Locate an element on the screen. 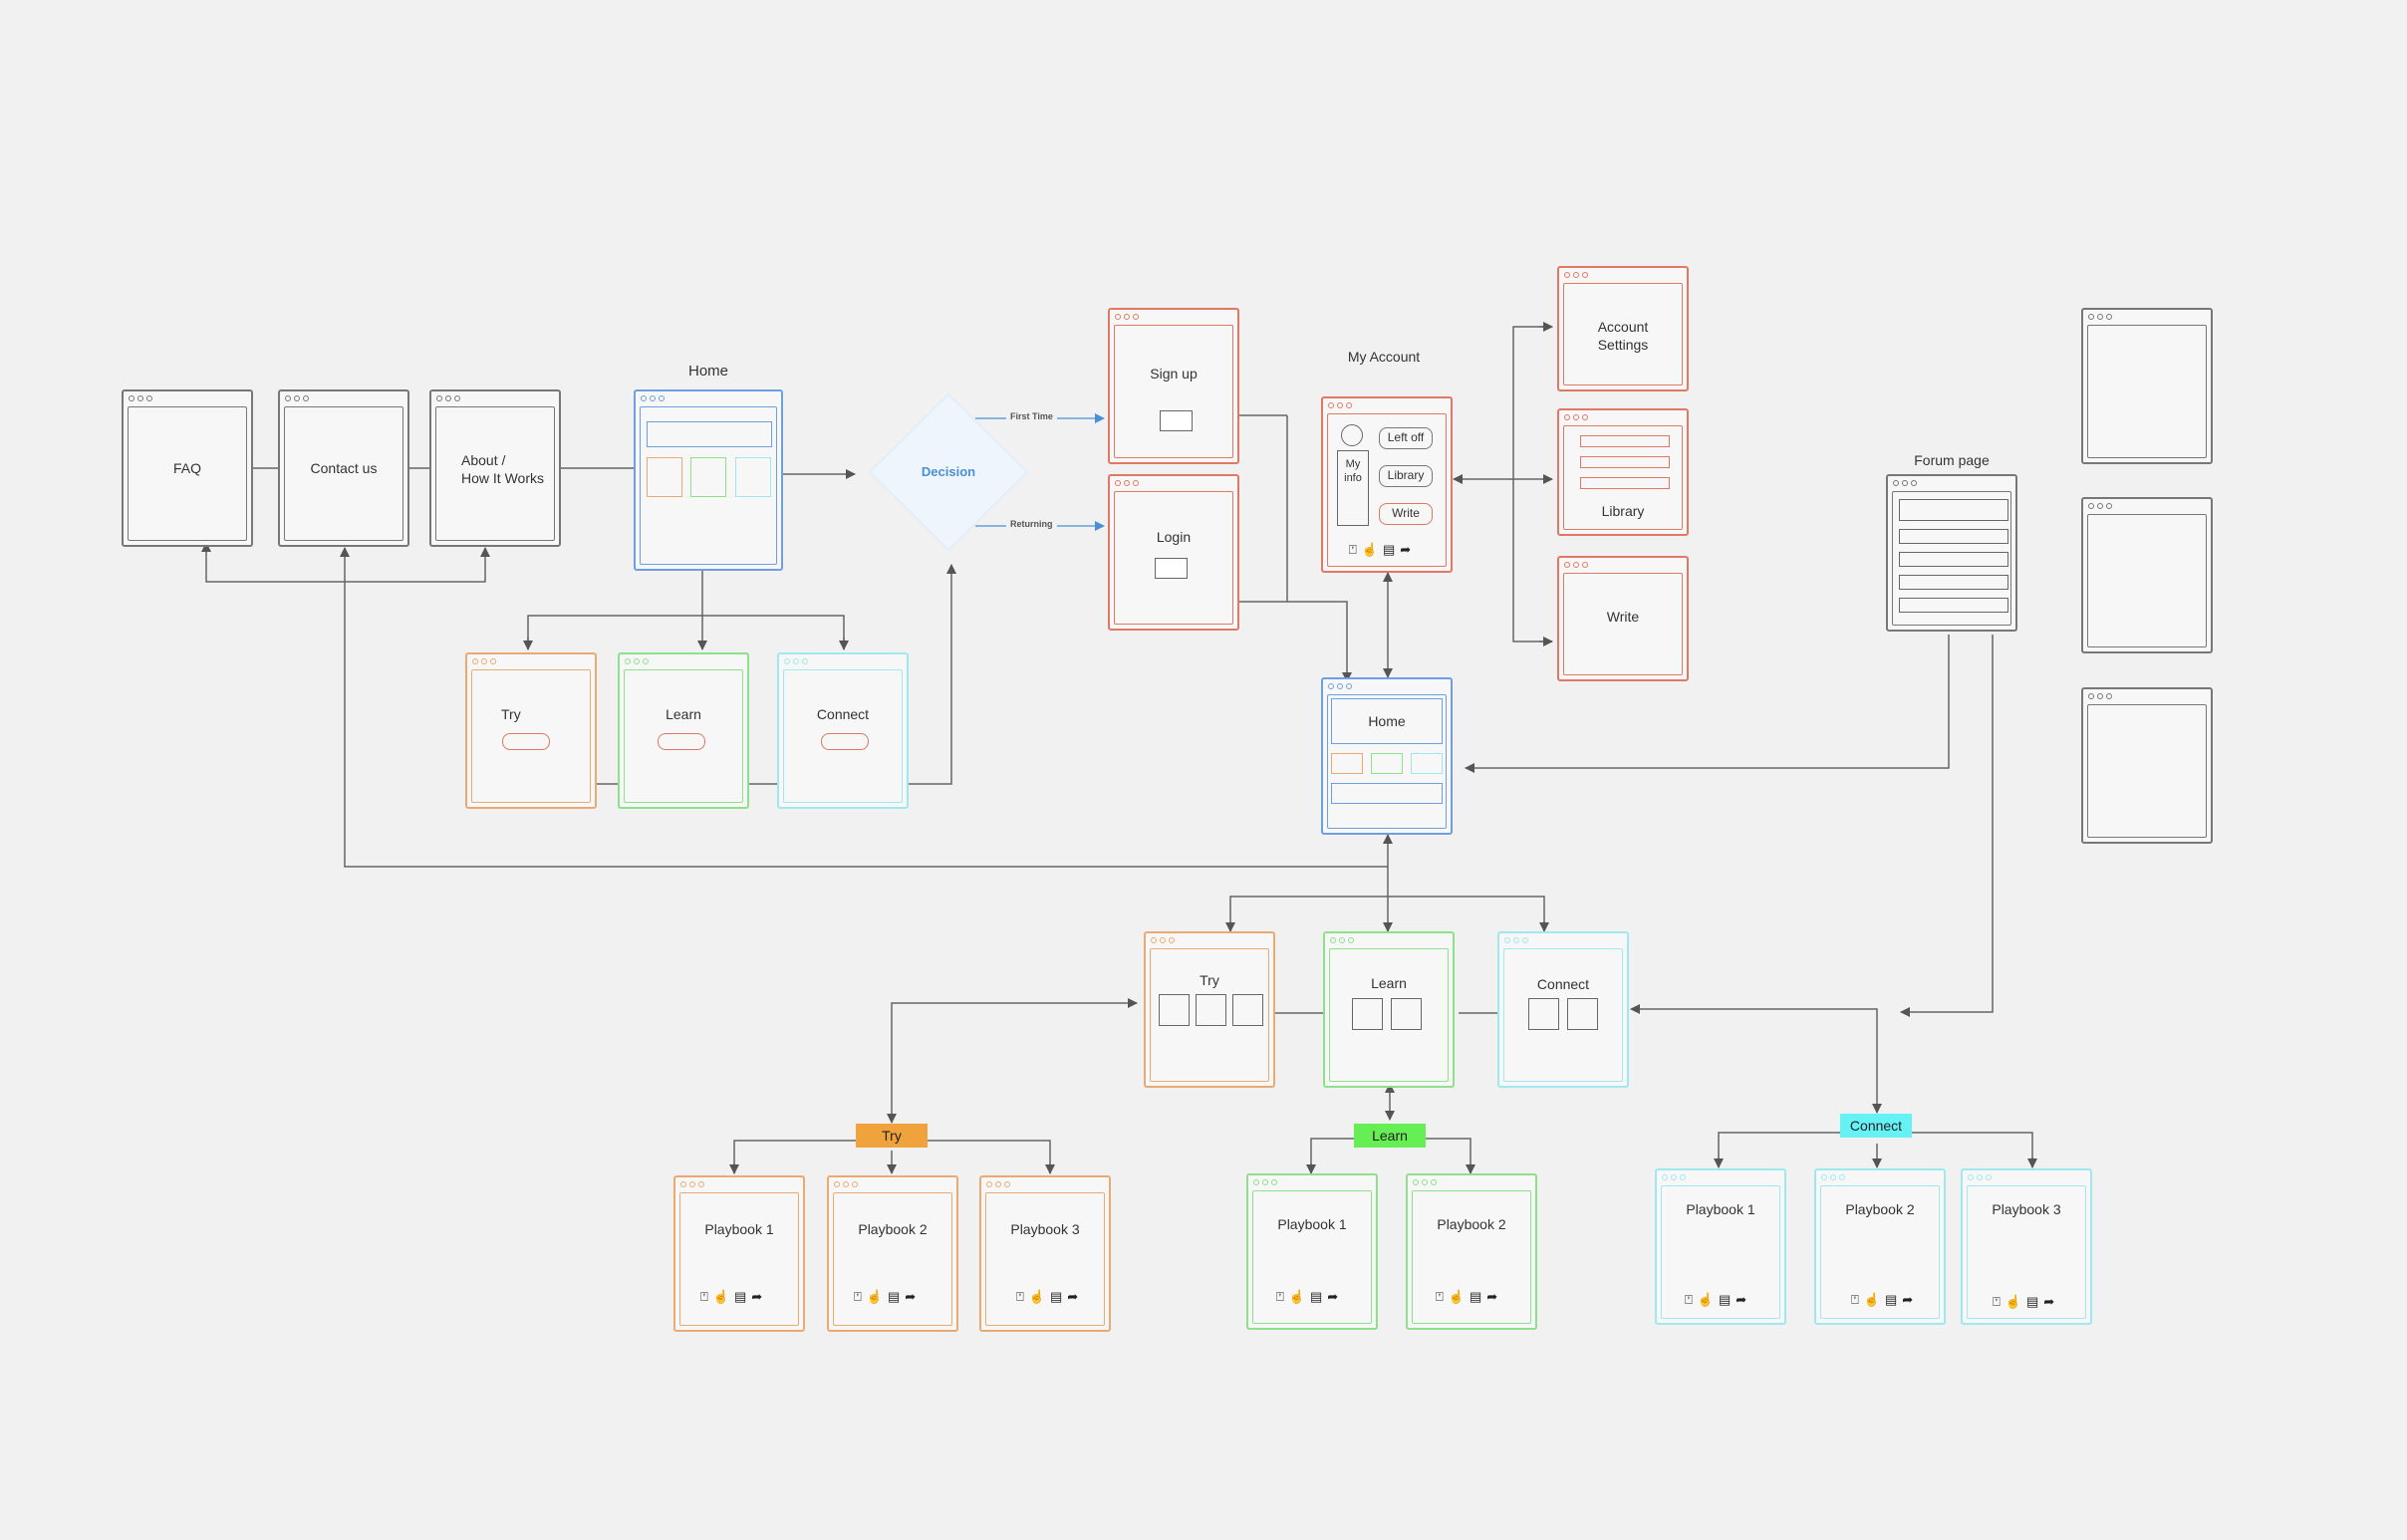 The image size is (2407, 1540). connect-playbook-1: Playbook 1 ⍞☝▤➦ is located at coordinates (1720, 1246).